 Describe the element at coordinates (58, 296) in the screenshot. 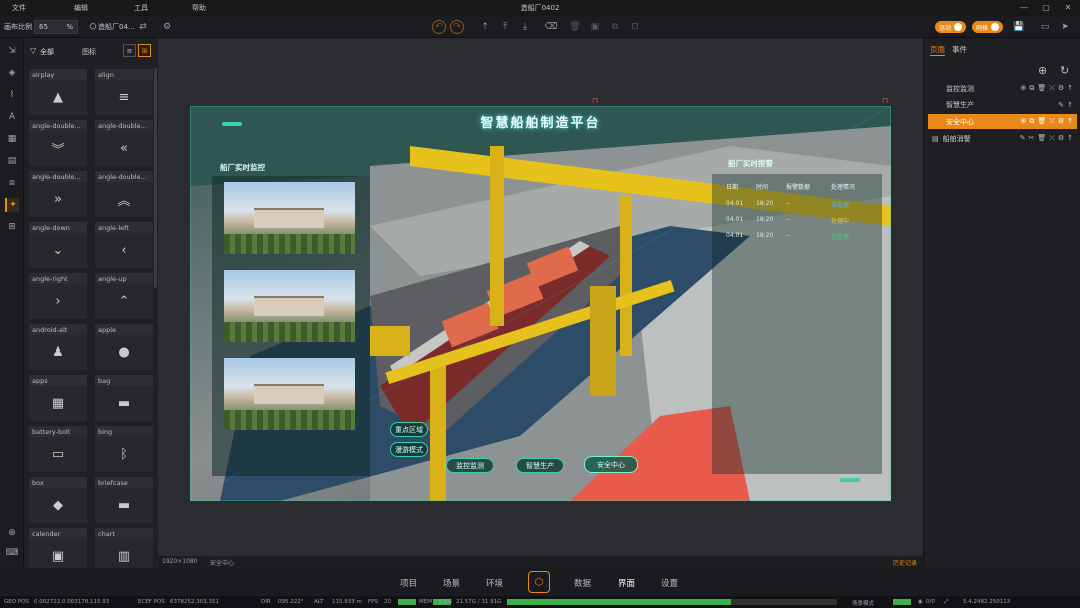

I see `component-cell: angle-right ›` at that location.